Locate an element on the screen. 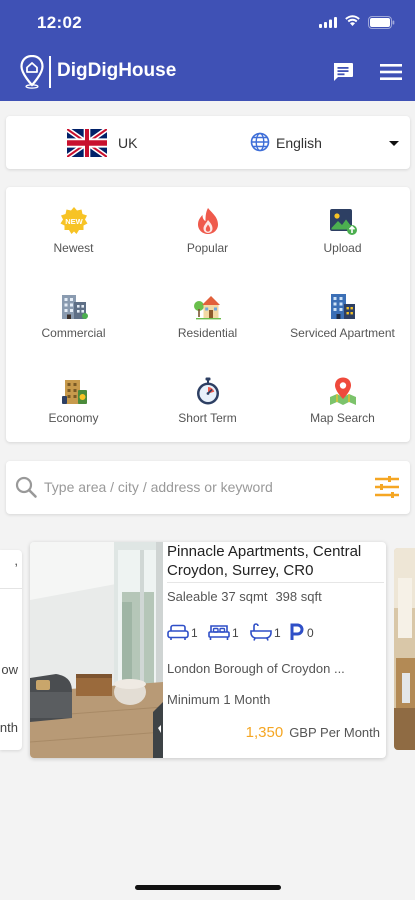 This screenshot has width=415, height=900. saleable-area: Saleable 37 sqmt is located at coordinates (217, 596).